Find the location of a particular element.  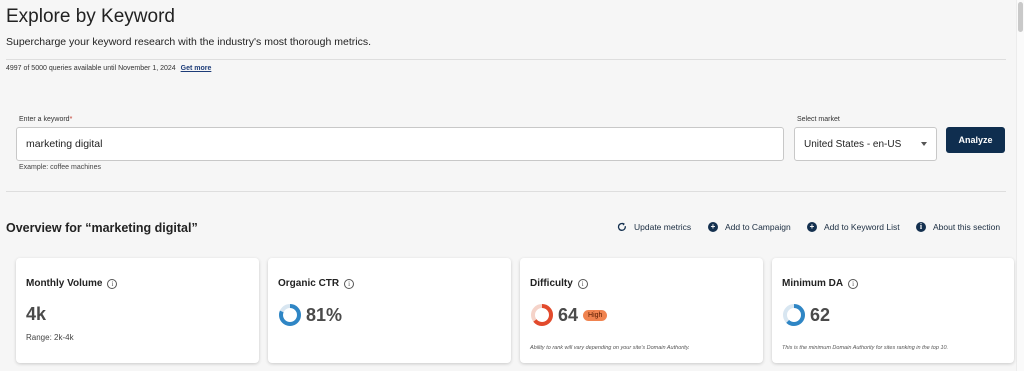

minimum-da-value-row: 62 is located at coordinates (806, 315).